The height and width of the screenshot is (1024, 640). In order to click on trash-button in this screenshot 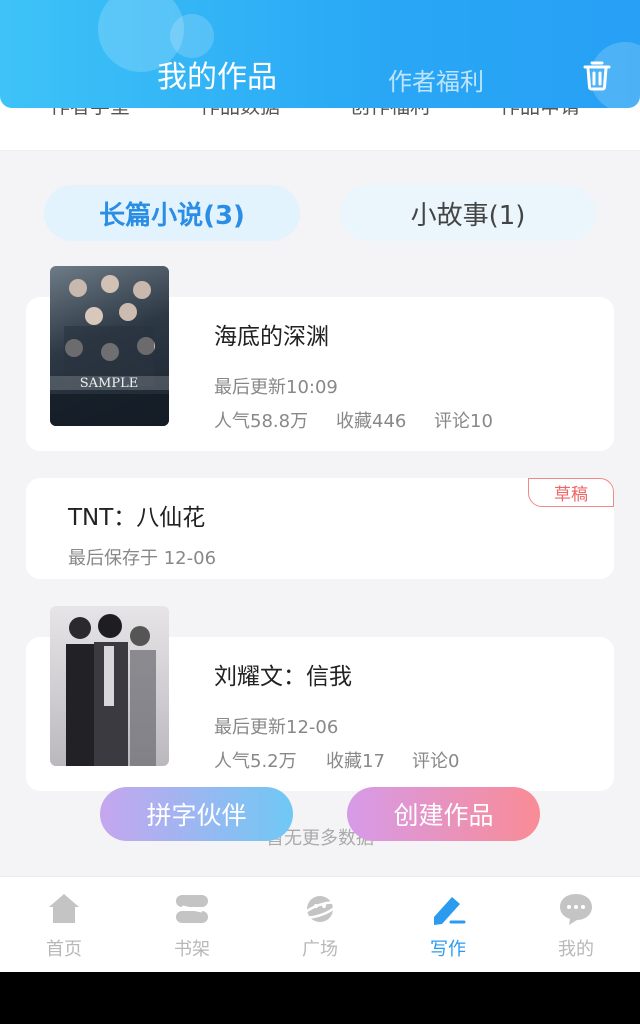, I will do `click(597, 75)`.